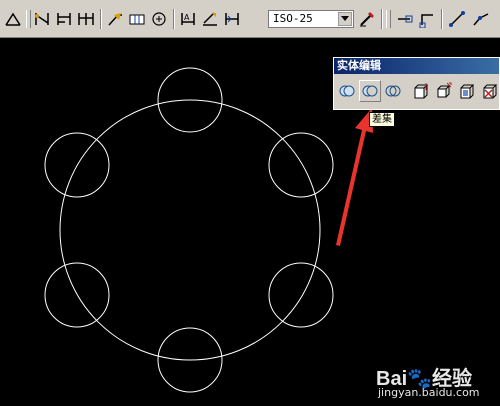  What do you see at coordinates (370, 91) in the screenshot?
I see `subtract-icon` at bounding box center [370, 91].